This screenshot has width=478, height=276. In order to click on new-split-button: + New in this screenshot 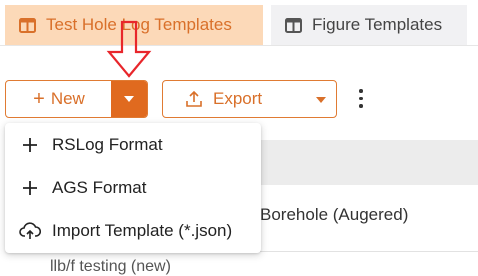, I will do `click(76, 99)`.